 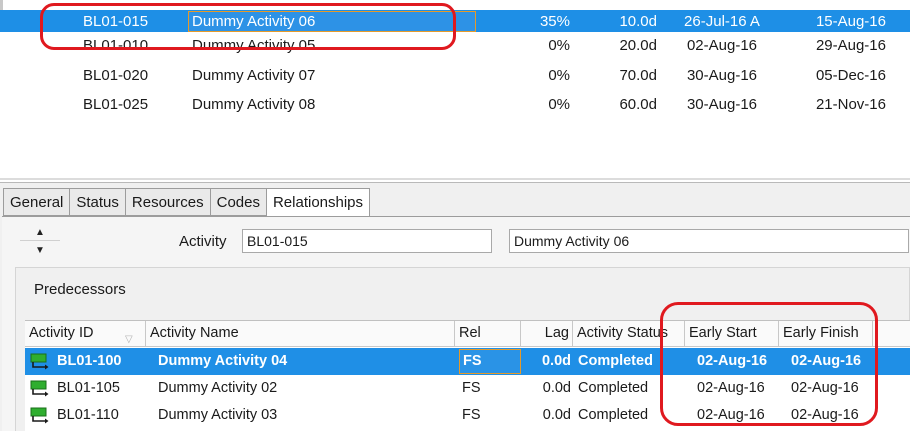 I want to click on sort-arrow-icon: ▽, so click(x=129, y=339).